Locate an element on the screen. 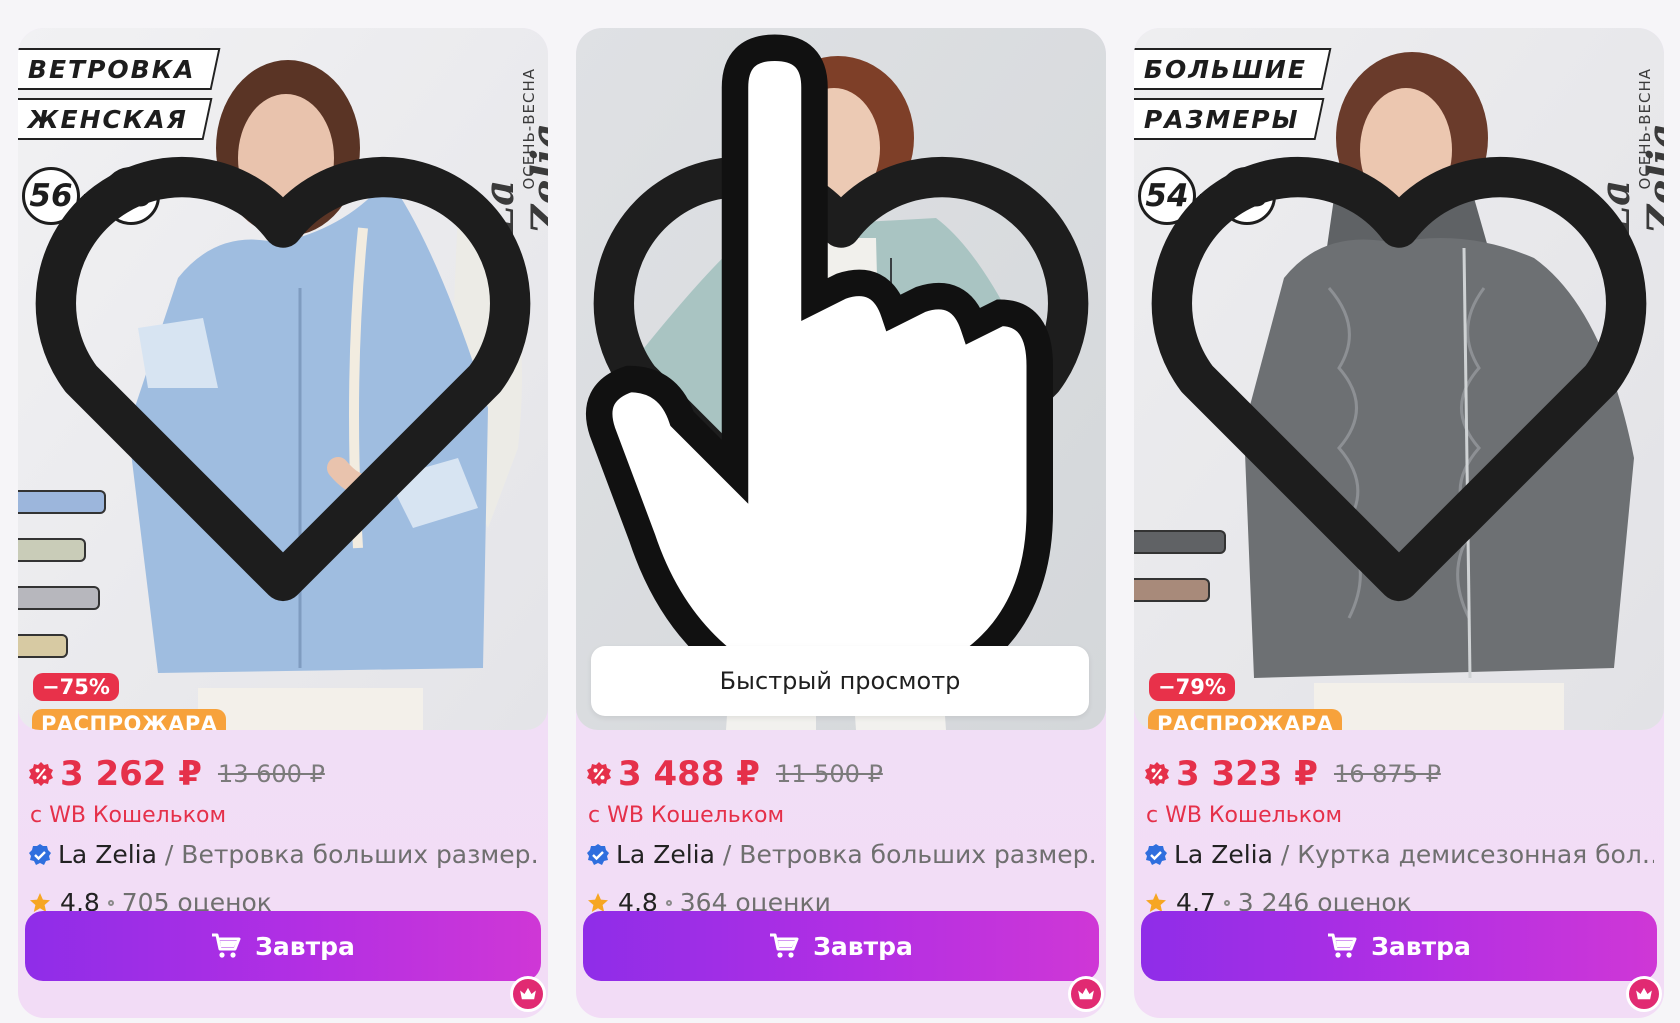  current-price: 3 323 ₽ is located at coordinates (1247, 774).